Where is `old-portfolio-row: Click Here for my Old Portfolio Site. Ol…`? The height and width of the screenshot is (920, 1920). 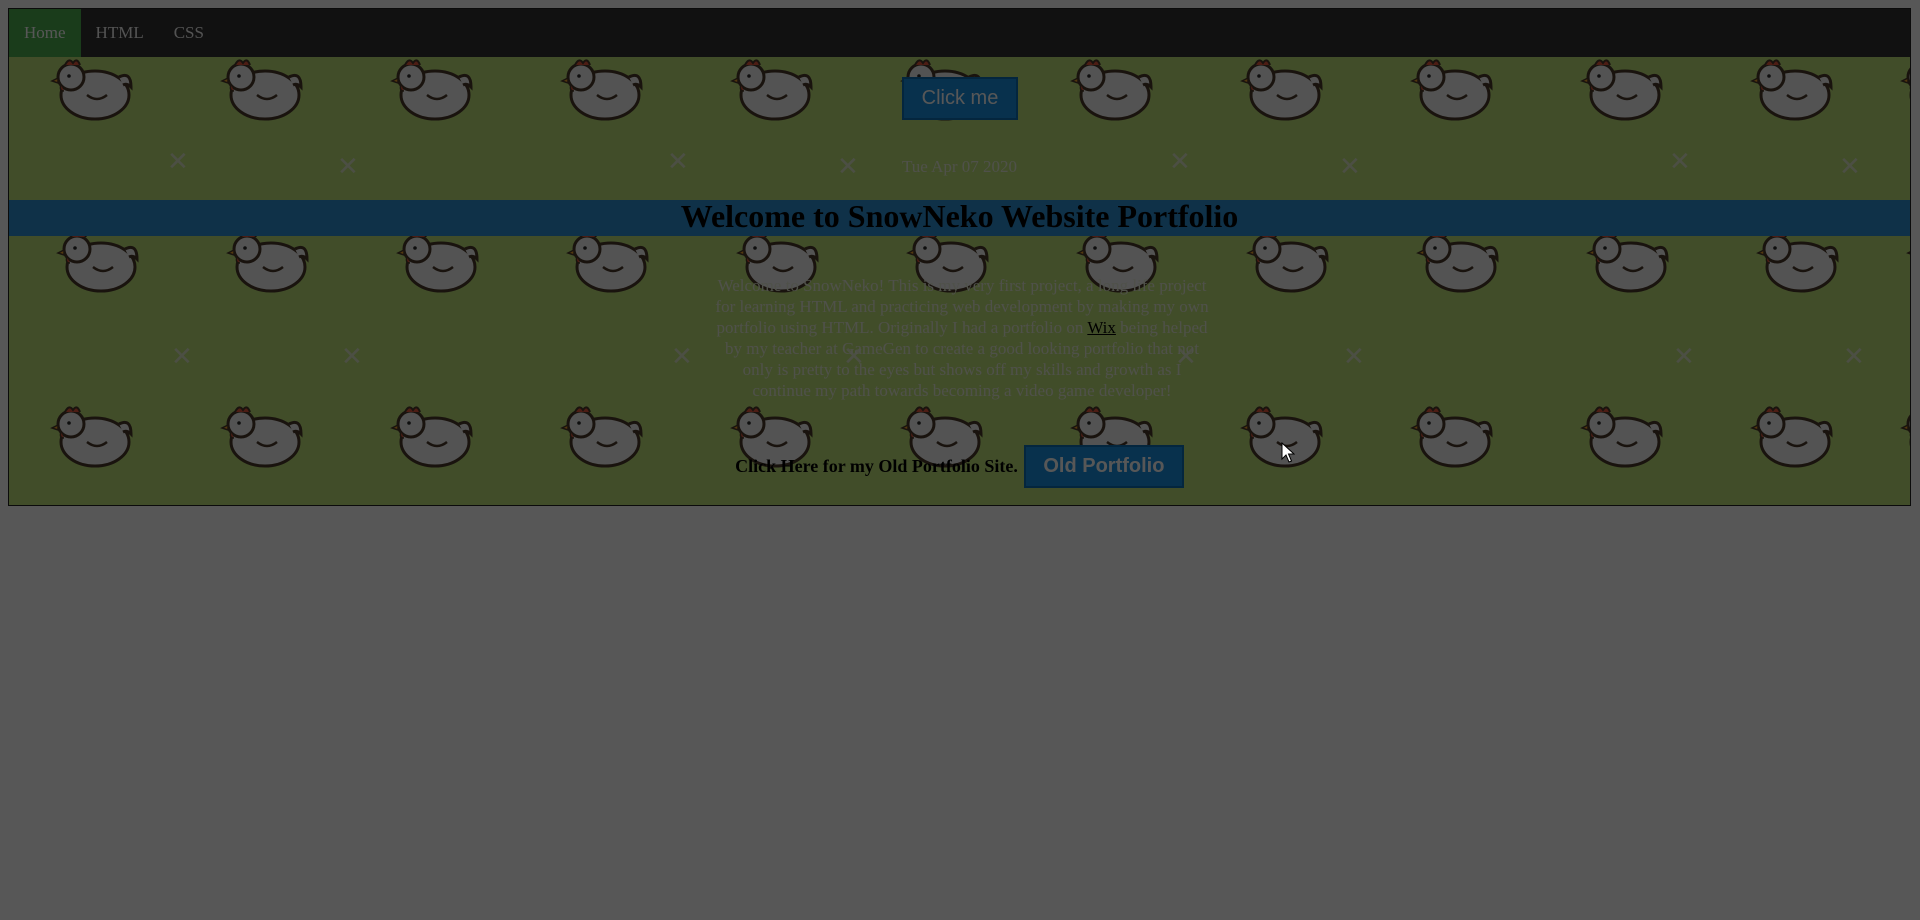 old-portfolio-row: Click Here for my Old Portfolio Site. Ol… is located at coordinates (959, 466).